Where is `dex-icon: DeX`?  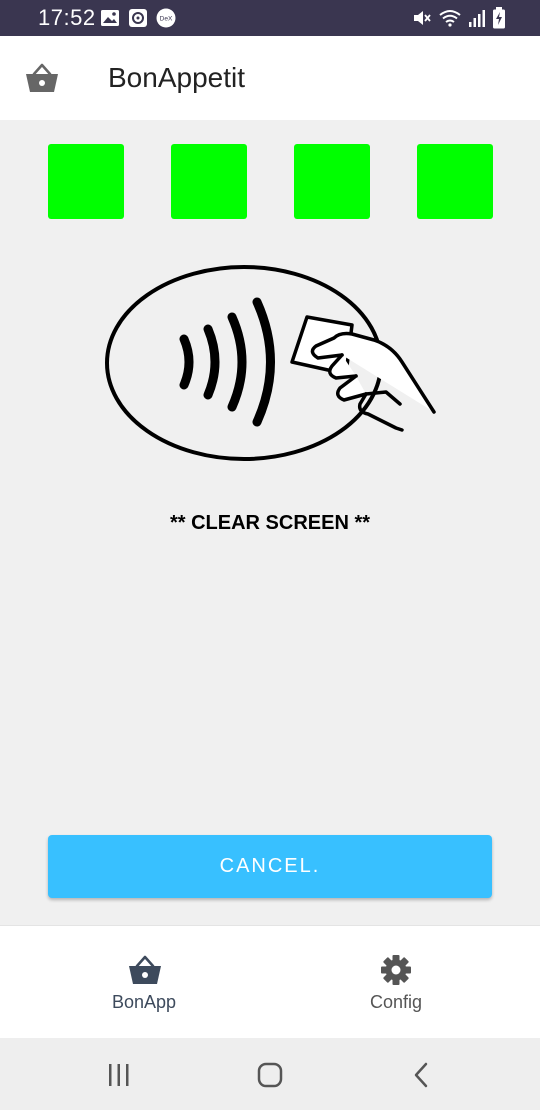
dex-icon: DeX is located at coordinates (166, 18).